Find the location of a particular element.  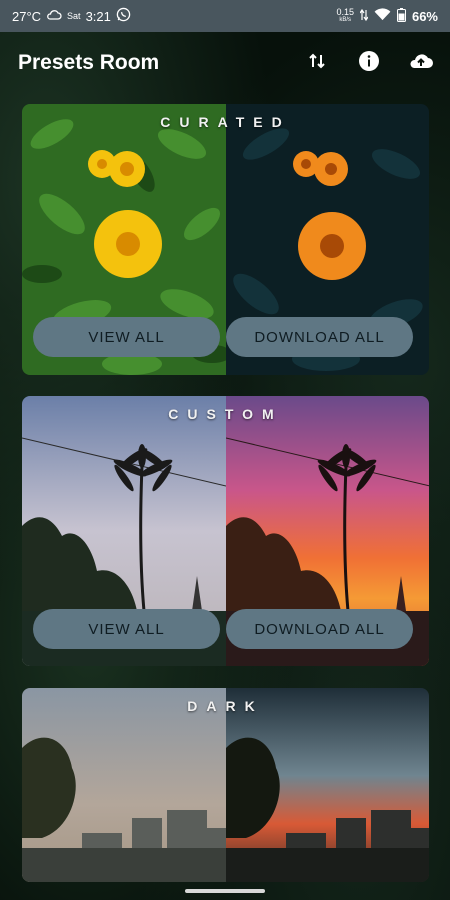

temperature: 27°C is located at coordinates (27, 16).